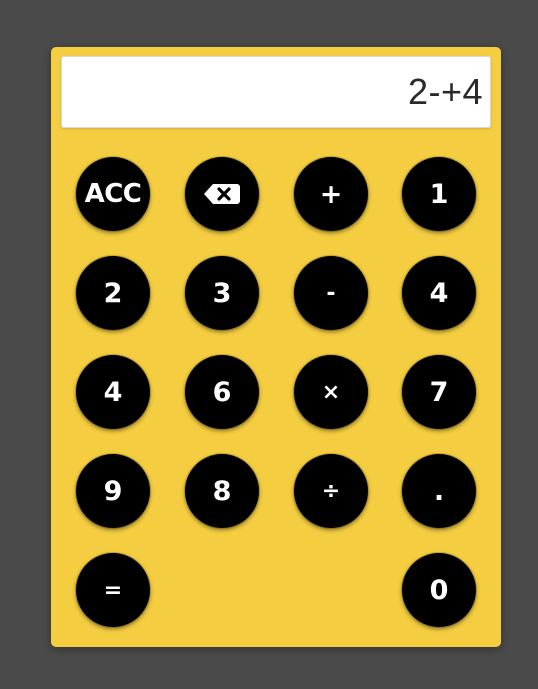 The width and height of the screenshot is (538, 689). What do you see at coordinates (439, 392) in the screenshot?
I see `key-7-button: 7` at bounding box center [439, 392].